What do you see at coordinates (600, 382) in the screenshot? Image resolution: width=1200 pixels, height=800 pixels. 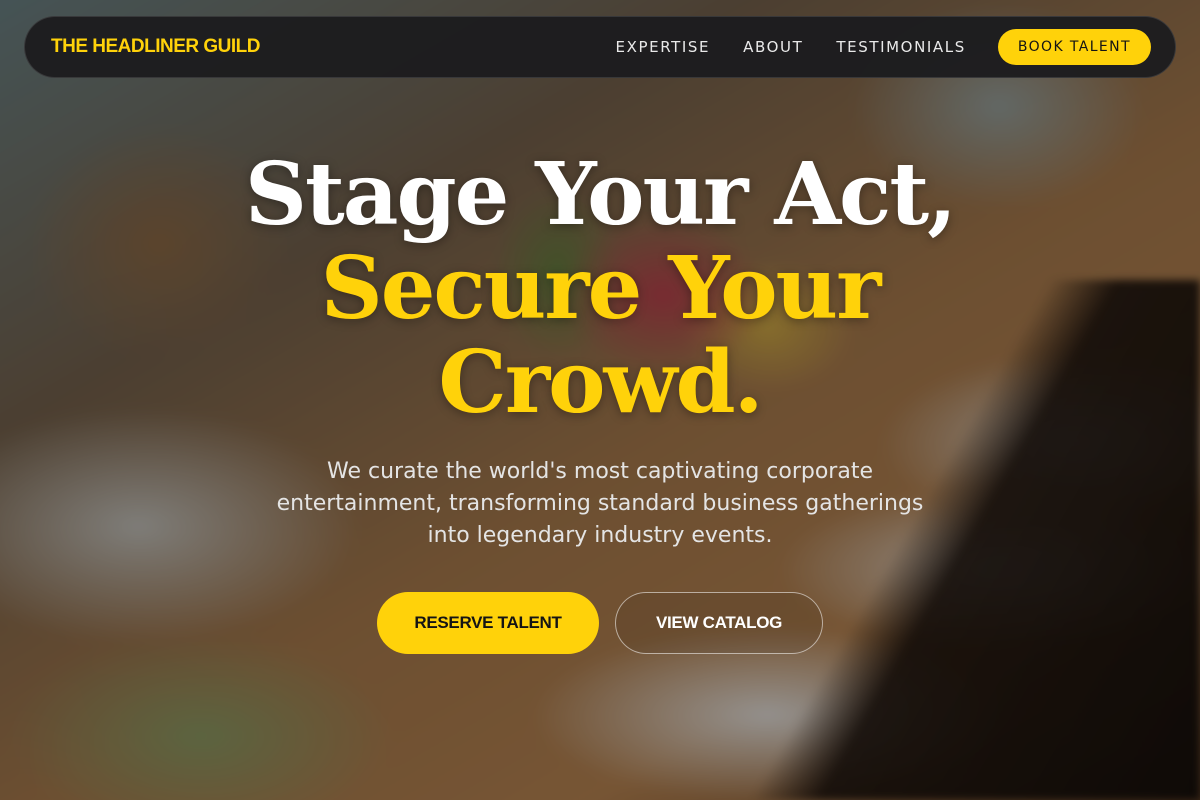 I see `headline-line-3: Crowd.` at bounding box center [600, 382].